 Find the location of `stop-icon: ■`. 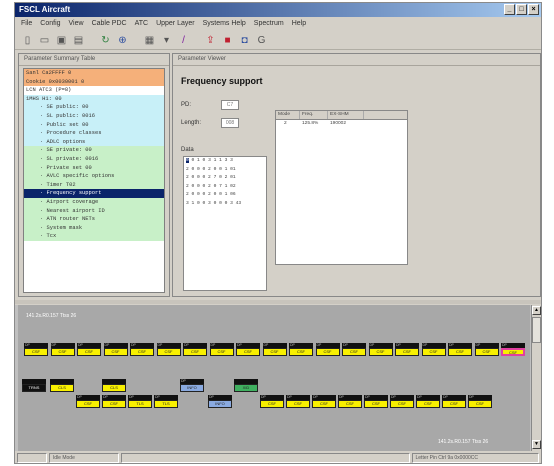

stop-icon: ■ is located at coordinates (227, 40).